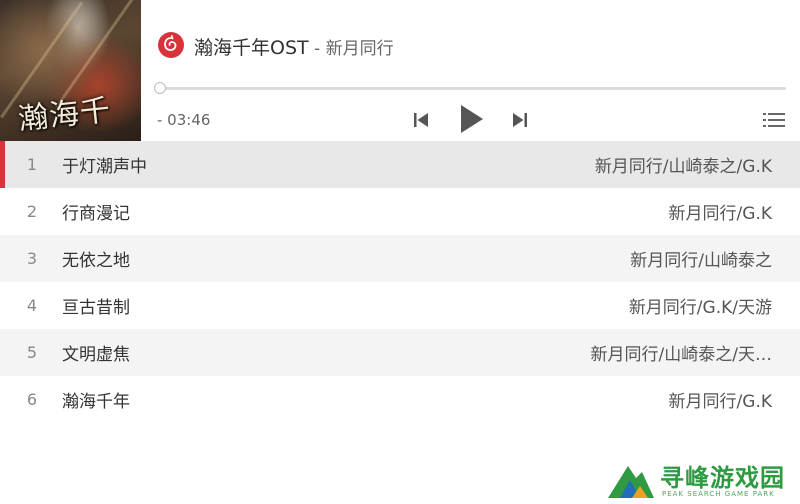  Describe the element at coordinates (718, 494) in the screenshot. I see `watermark-subtitle: PEAK SEARCH GAME PARK` at that location.